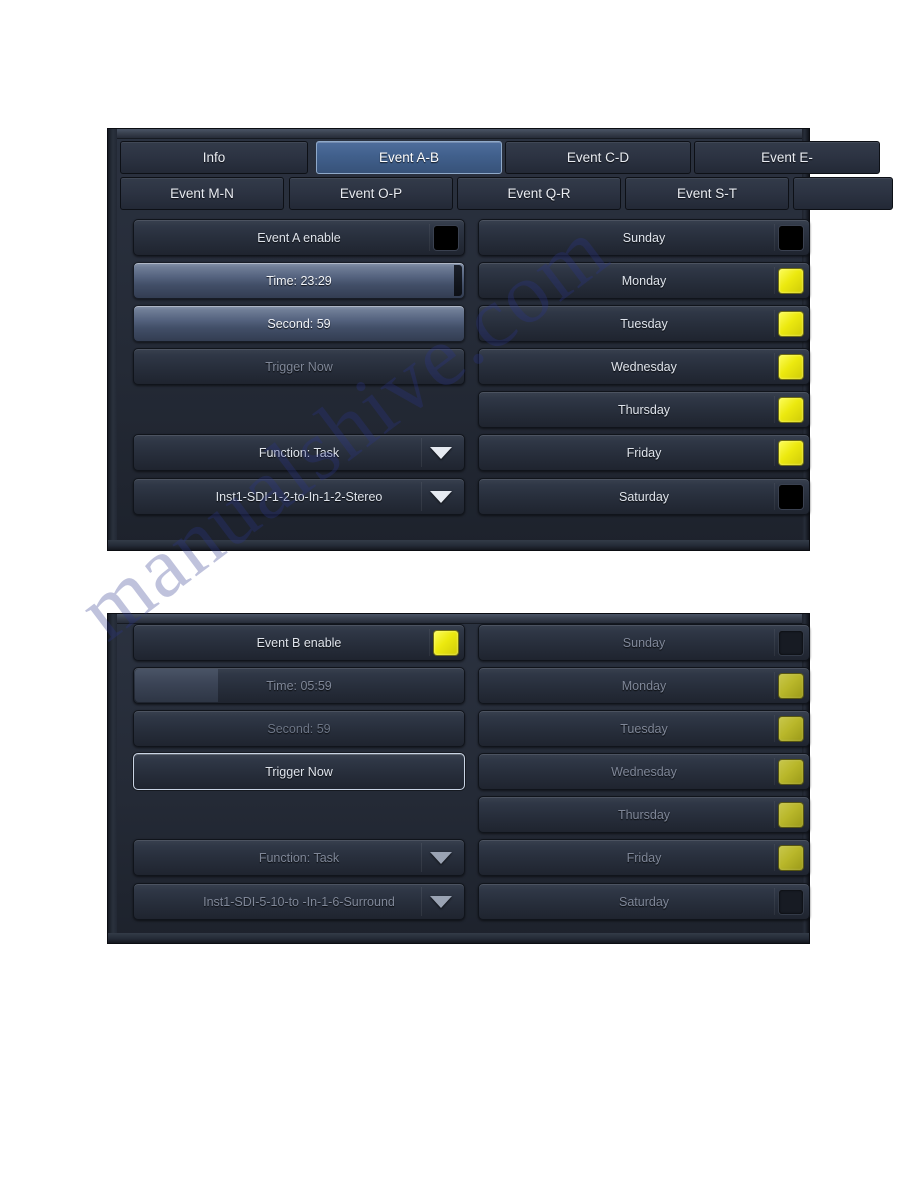 This screenshot has width=918, height=1188. Describe the element at coordinates (843, 193) in the screenshot. I see `tab-event-u-v` at that location.